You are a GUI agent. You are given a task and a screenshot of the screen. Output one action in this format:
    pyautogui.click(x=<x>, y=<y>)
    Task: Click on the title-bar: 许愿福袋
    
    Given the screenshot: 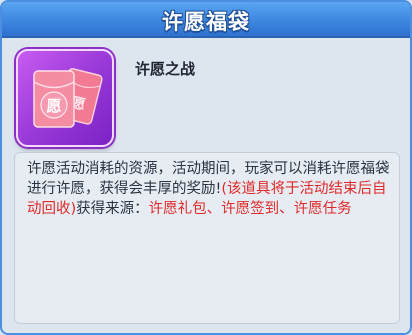 What is the action you would take?
    pyautogui.click(x=206, y=20)
    